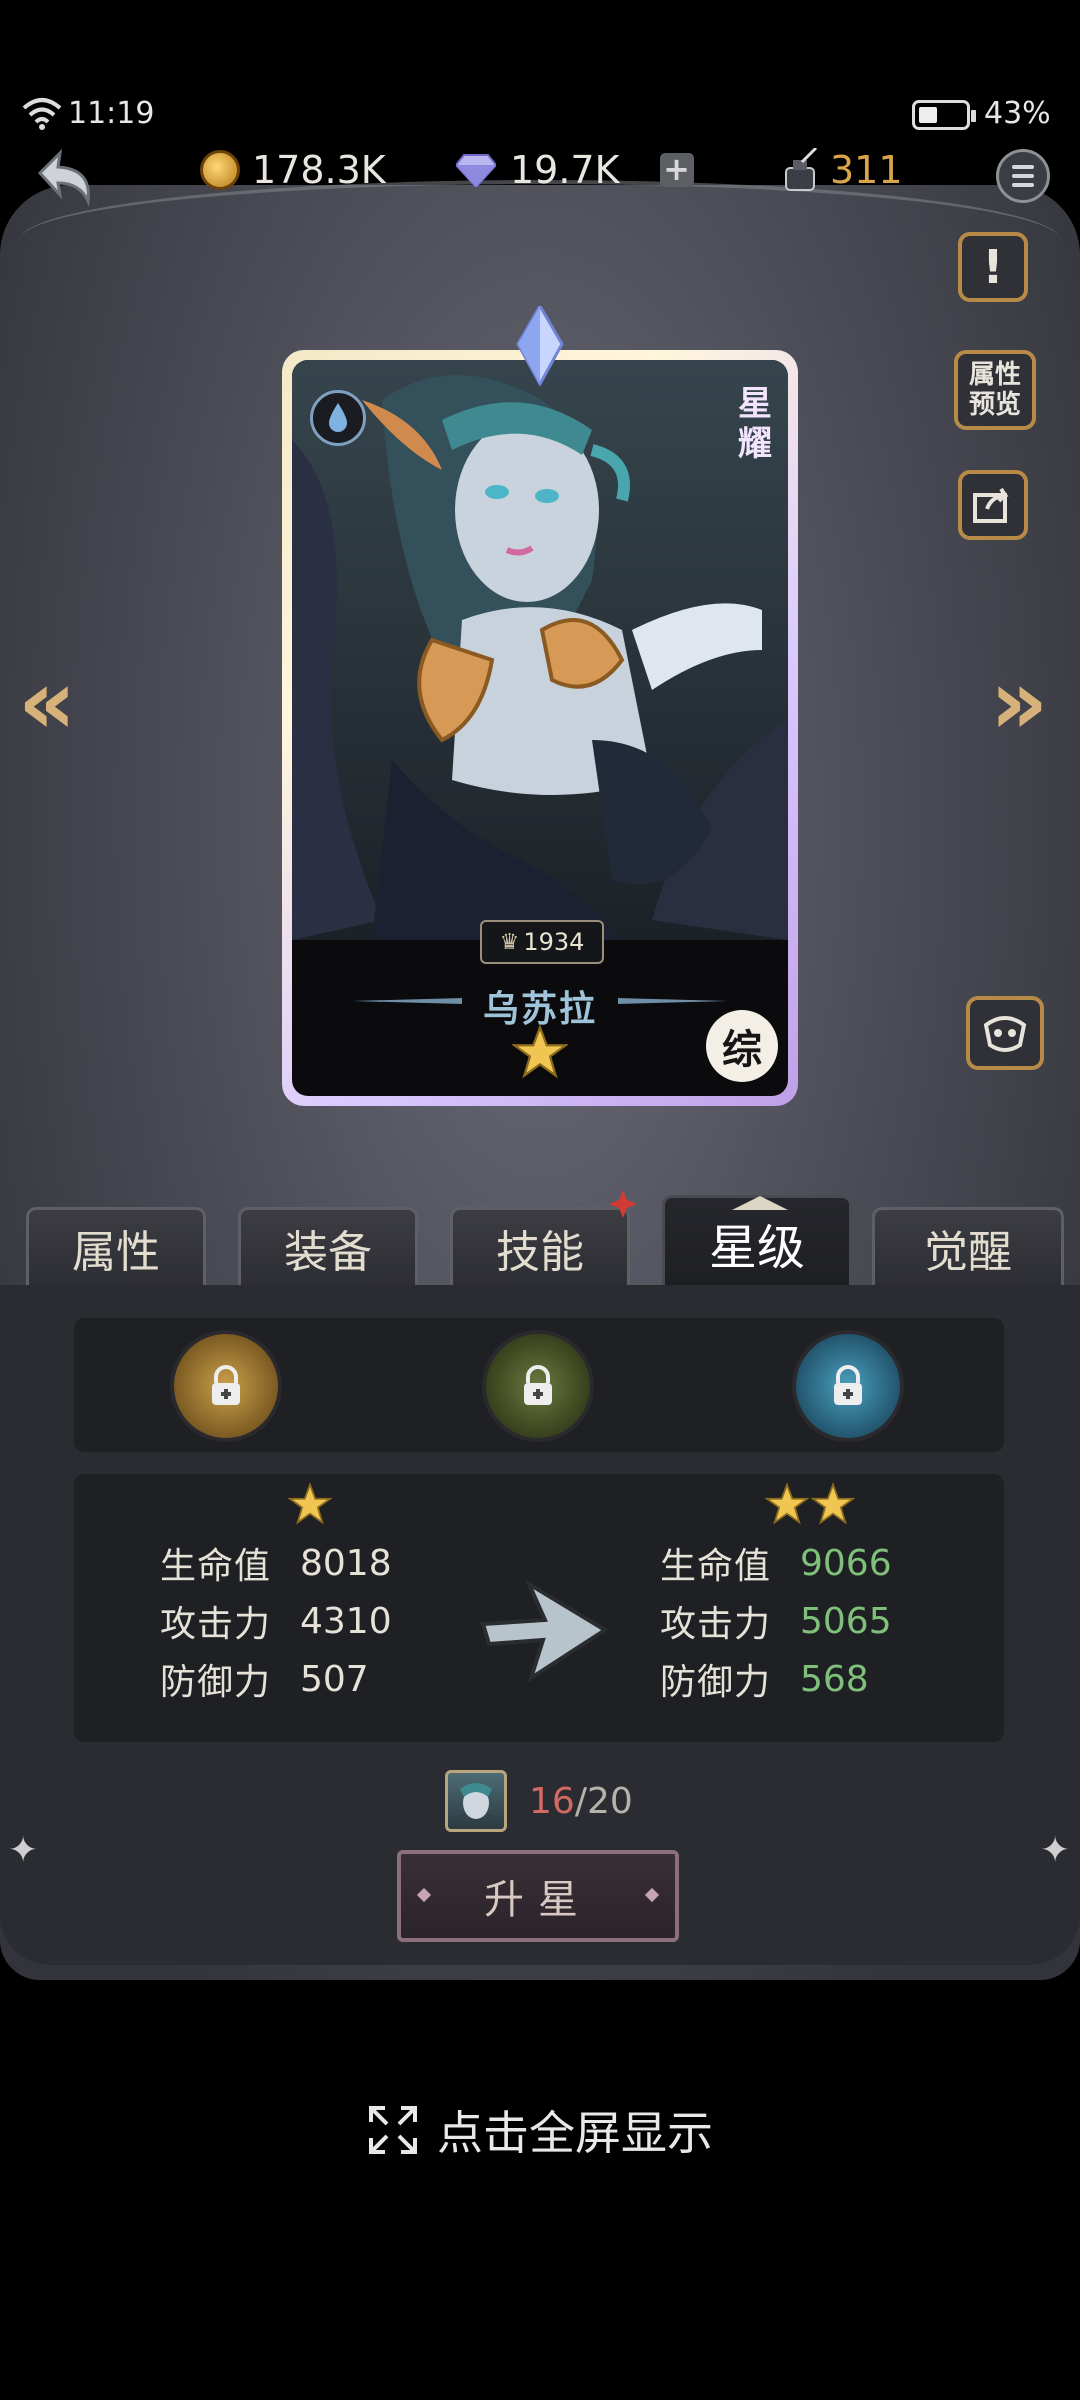 This screenshot has height=2400, width=1080. What do you see at coordinates (264, 1681) in the screenshot?
I see `current-defense: 防御力 507` at bounding box center [264, 1681].